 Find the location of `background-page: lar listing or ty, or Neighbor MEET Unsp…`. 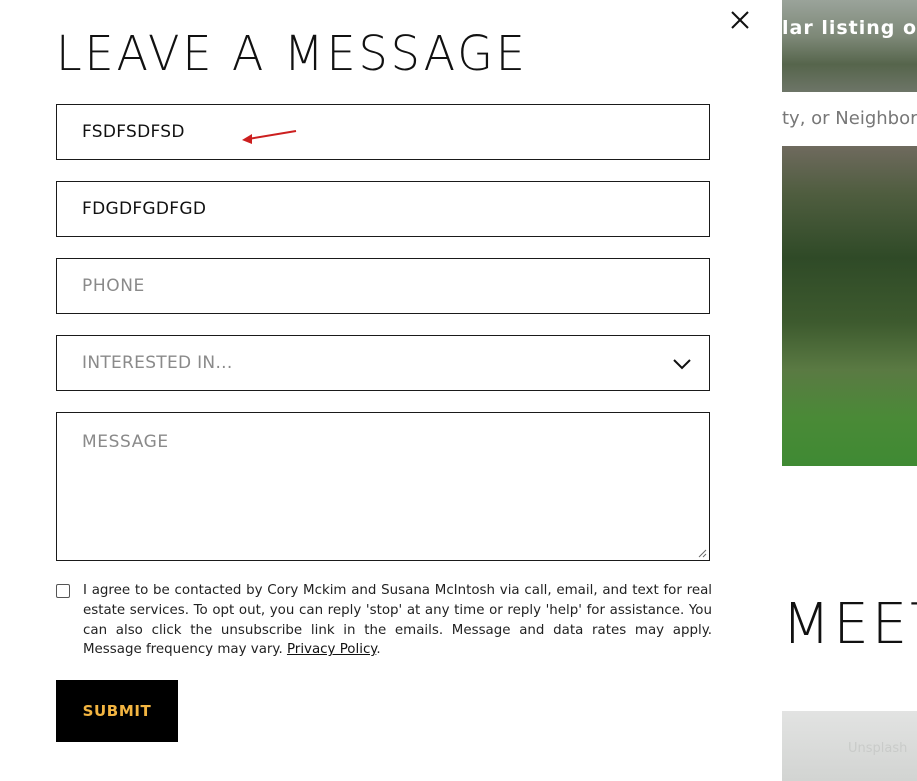

background-page: lar listing or ty, or Neighbor MEET Unsp… is located at coordinates (849, 390).